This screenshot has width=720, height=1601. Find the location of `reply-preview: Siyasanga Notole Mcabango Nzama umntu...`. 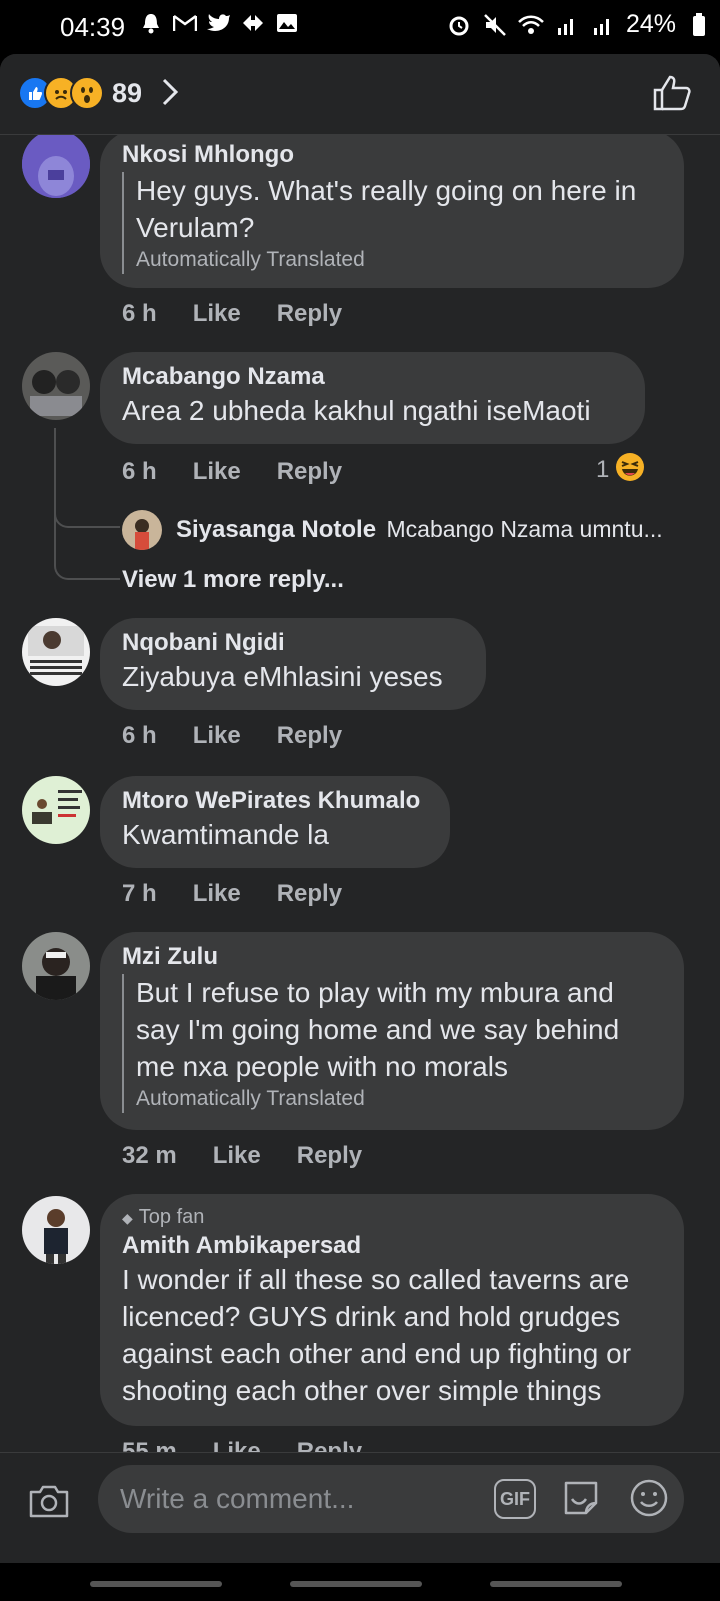

reply-preview: Siyasanga Notole Mcabango Nzama umntu... is located at coordinates (436, 530).